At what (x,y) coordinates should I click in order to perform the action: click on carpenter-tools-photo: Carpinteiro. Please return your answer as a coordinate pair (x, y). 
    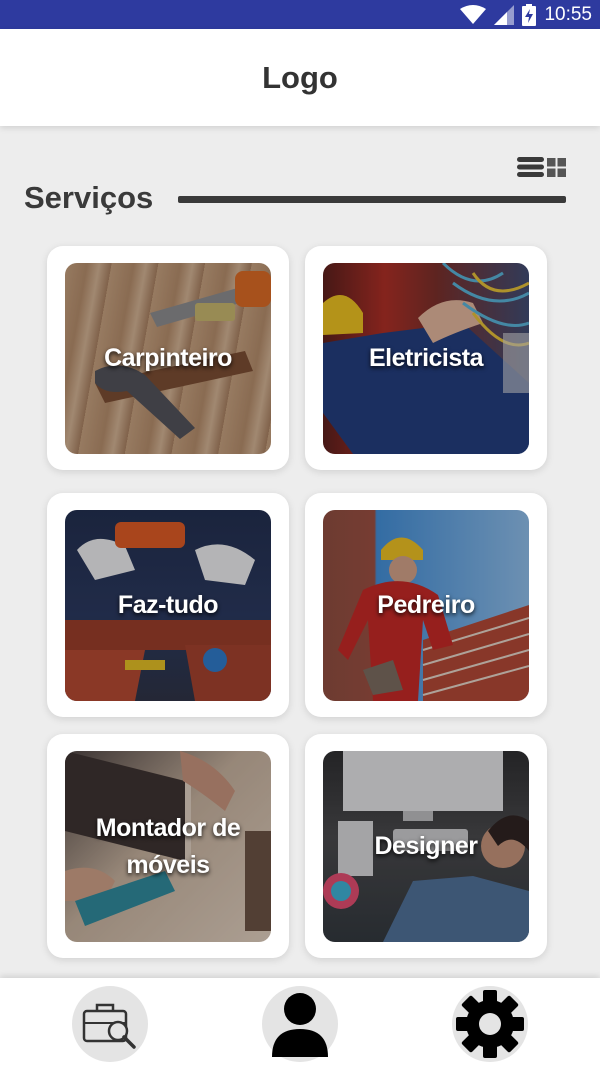
    Looking at the image, I should click on (168, 358).